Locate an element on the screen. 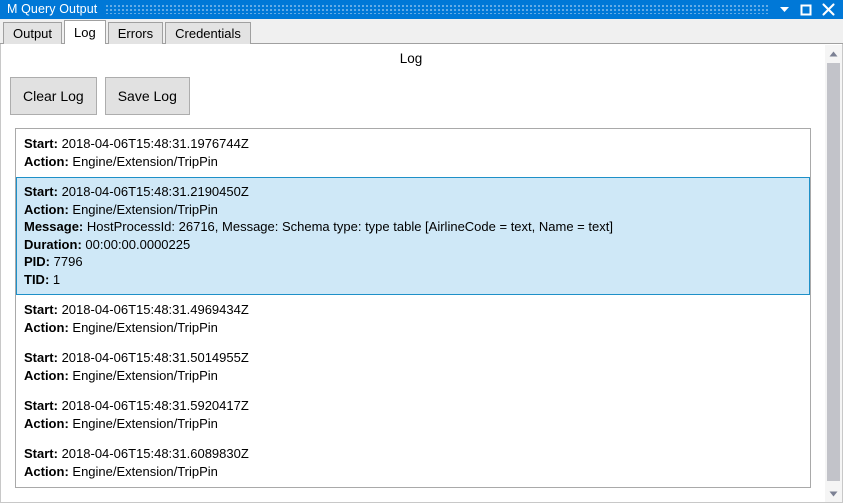 The height and width of the screenshot is (503, 843). scroll-down-arrow-icon is located at coordinates (833, 493).